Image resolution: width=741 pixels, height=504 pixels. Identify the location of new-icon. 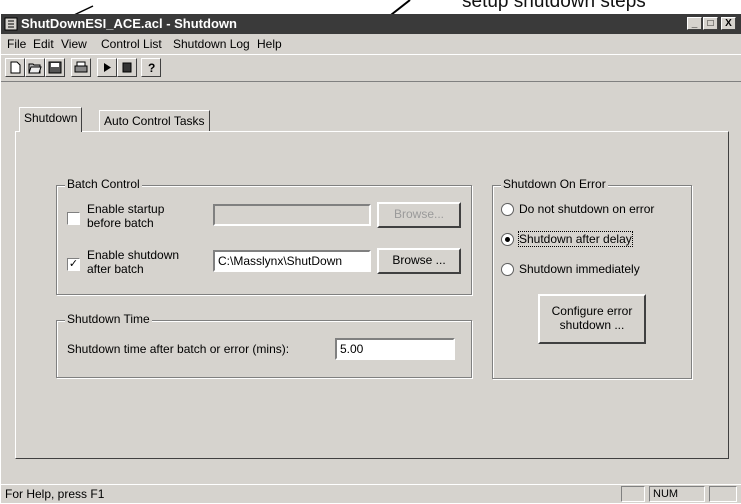
(15, 67).